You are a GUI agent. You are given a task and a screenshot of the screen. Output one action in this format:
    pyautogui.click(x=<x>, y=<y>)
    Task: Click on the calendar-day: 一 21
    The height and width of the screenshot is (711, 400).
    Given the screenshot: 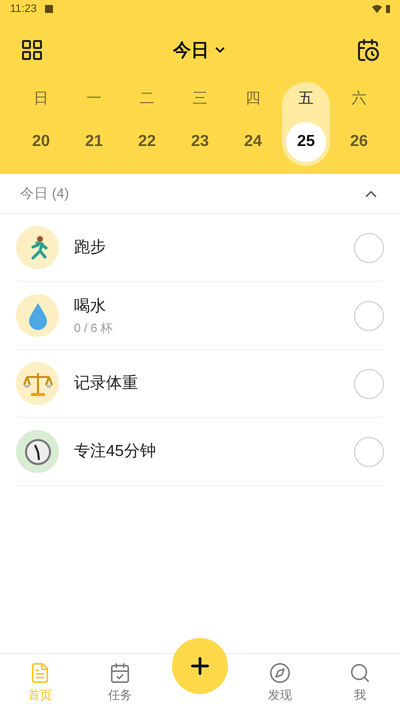 What is the action you would take?
    pyautogui.click(x=94, y=124)
    